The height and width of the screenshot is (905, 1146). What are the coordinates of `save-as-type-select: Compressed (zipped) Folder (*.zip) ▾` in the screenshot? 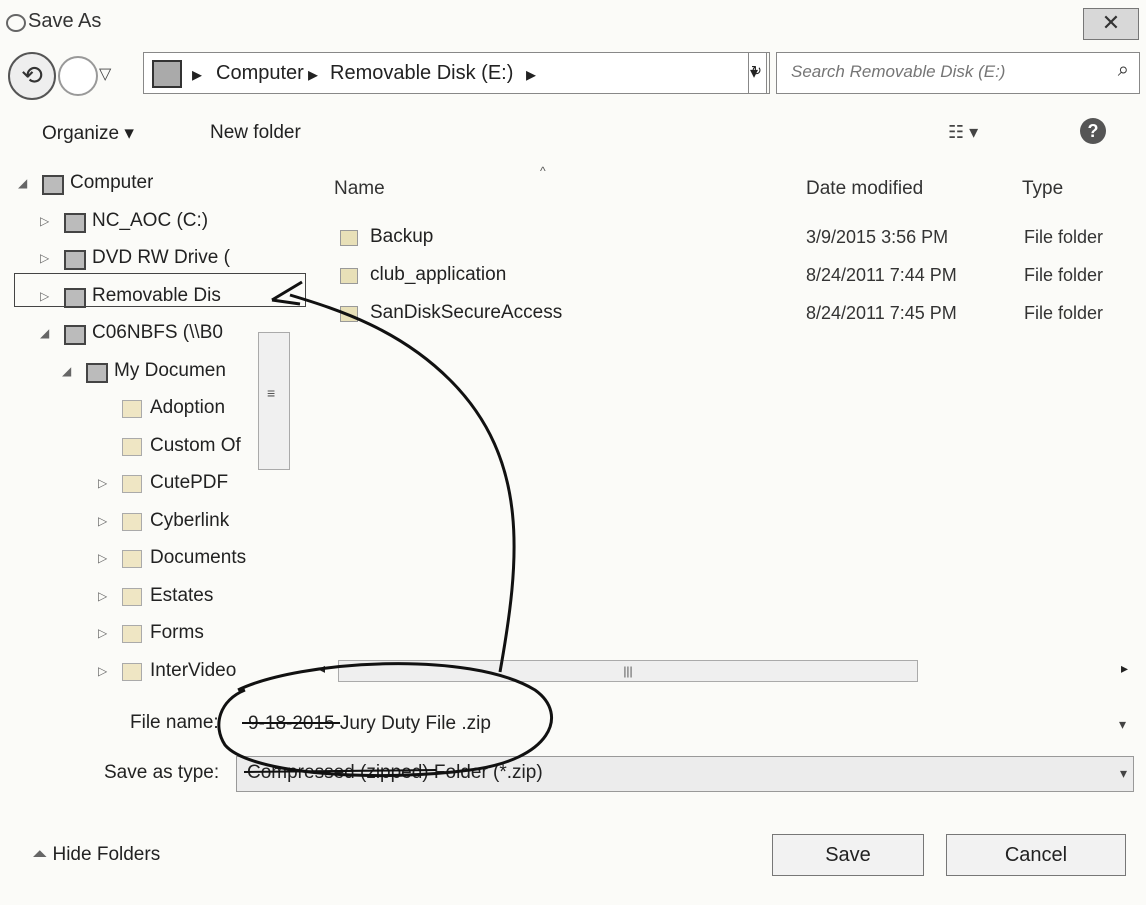 It's located at (685, 774).